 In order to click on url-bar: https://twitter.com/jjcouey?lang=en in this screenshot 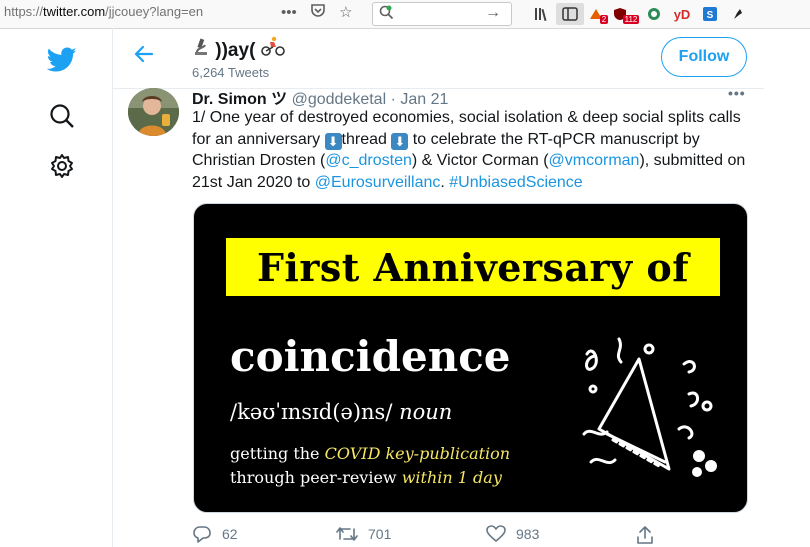, I will do `click(103, 11)`.